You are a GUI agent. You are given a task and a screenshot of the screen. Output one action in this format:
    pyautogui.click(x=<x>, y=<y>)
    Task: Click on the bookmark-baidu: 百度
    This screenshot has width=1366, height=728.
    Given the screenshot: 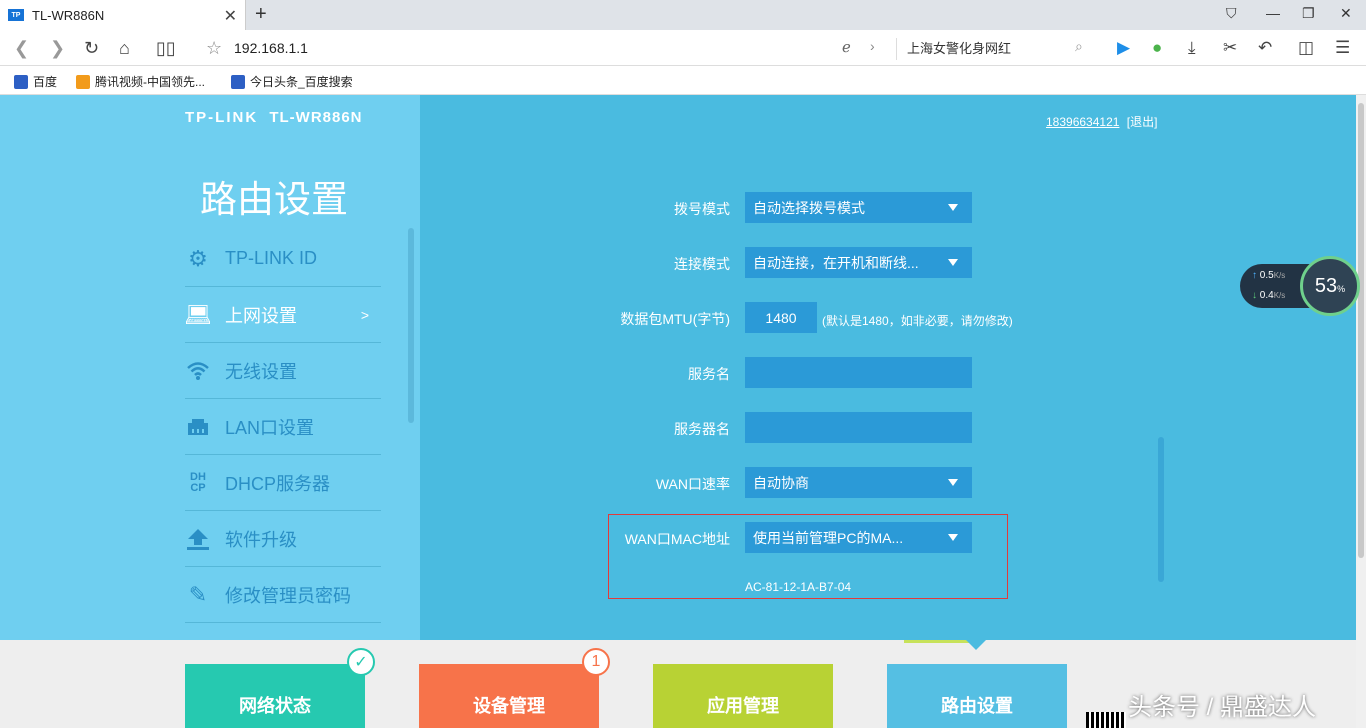 What is the action you would take?
    pyautogui.click(x=35, y=81)
    